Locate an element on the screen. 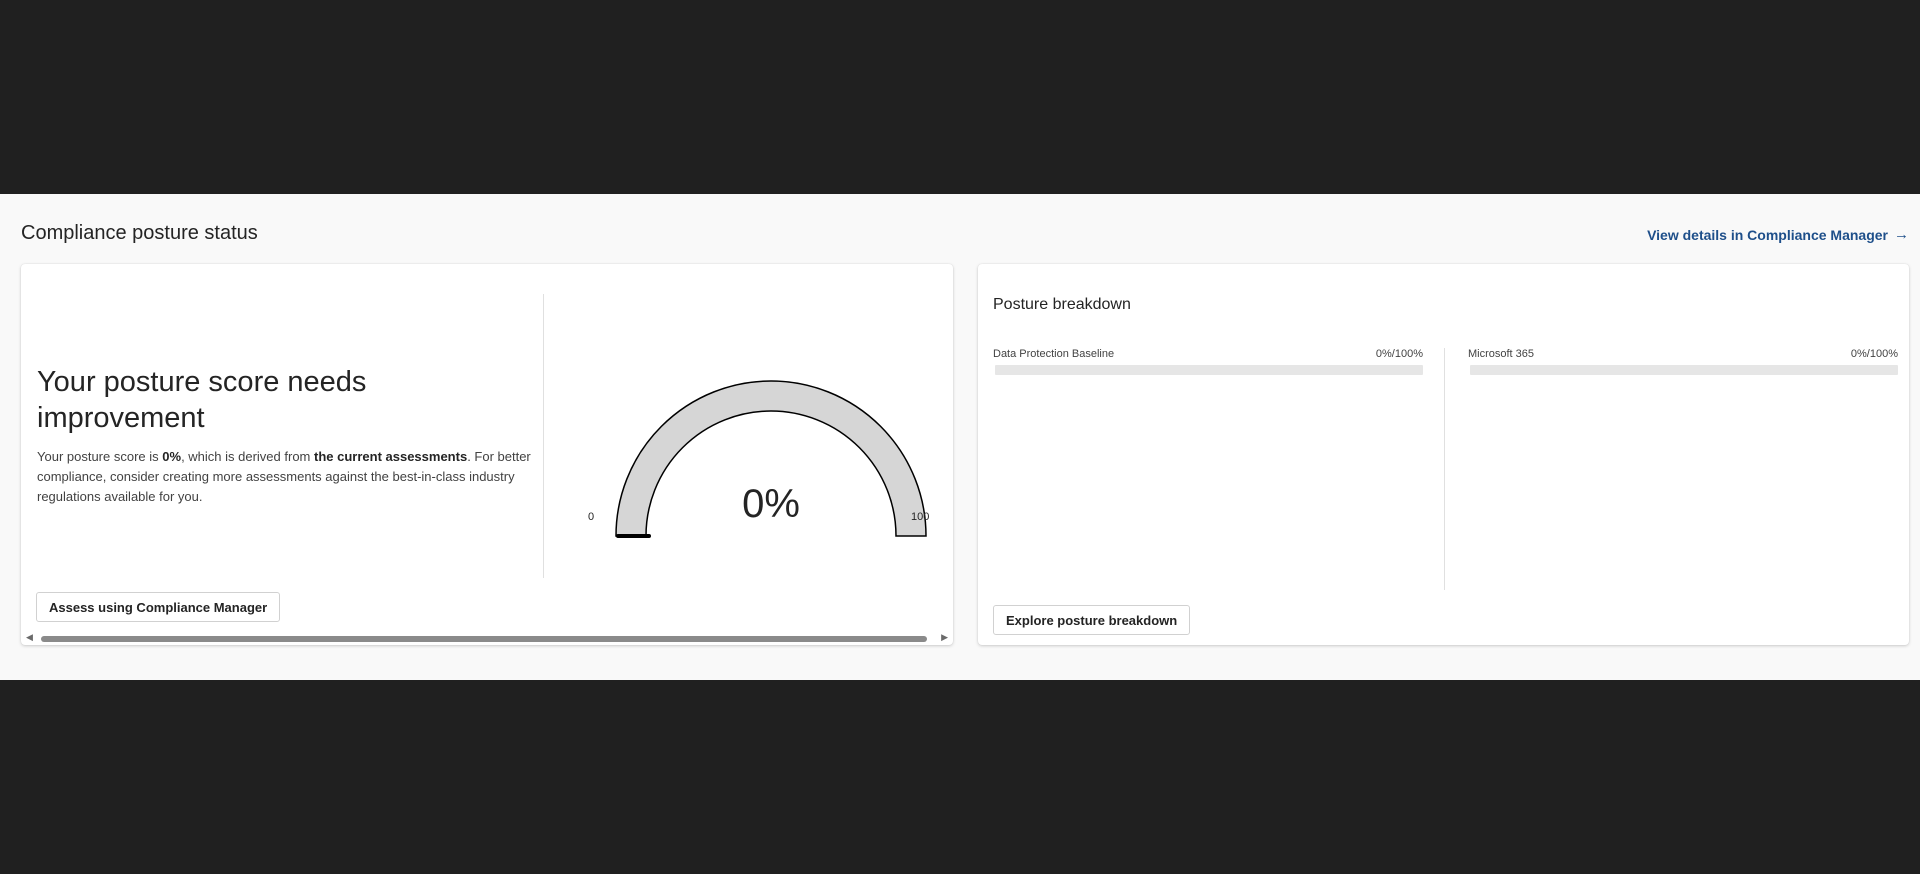 The height and width of the screenshot is (874, 1920). score-desc-prefix: Your posture score is is located at coordinates (100, 456).